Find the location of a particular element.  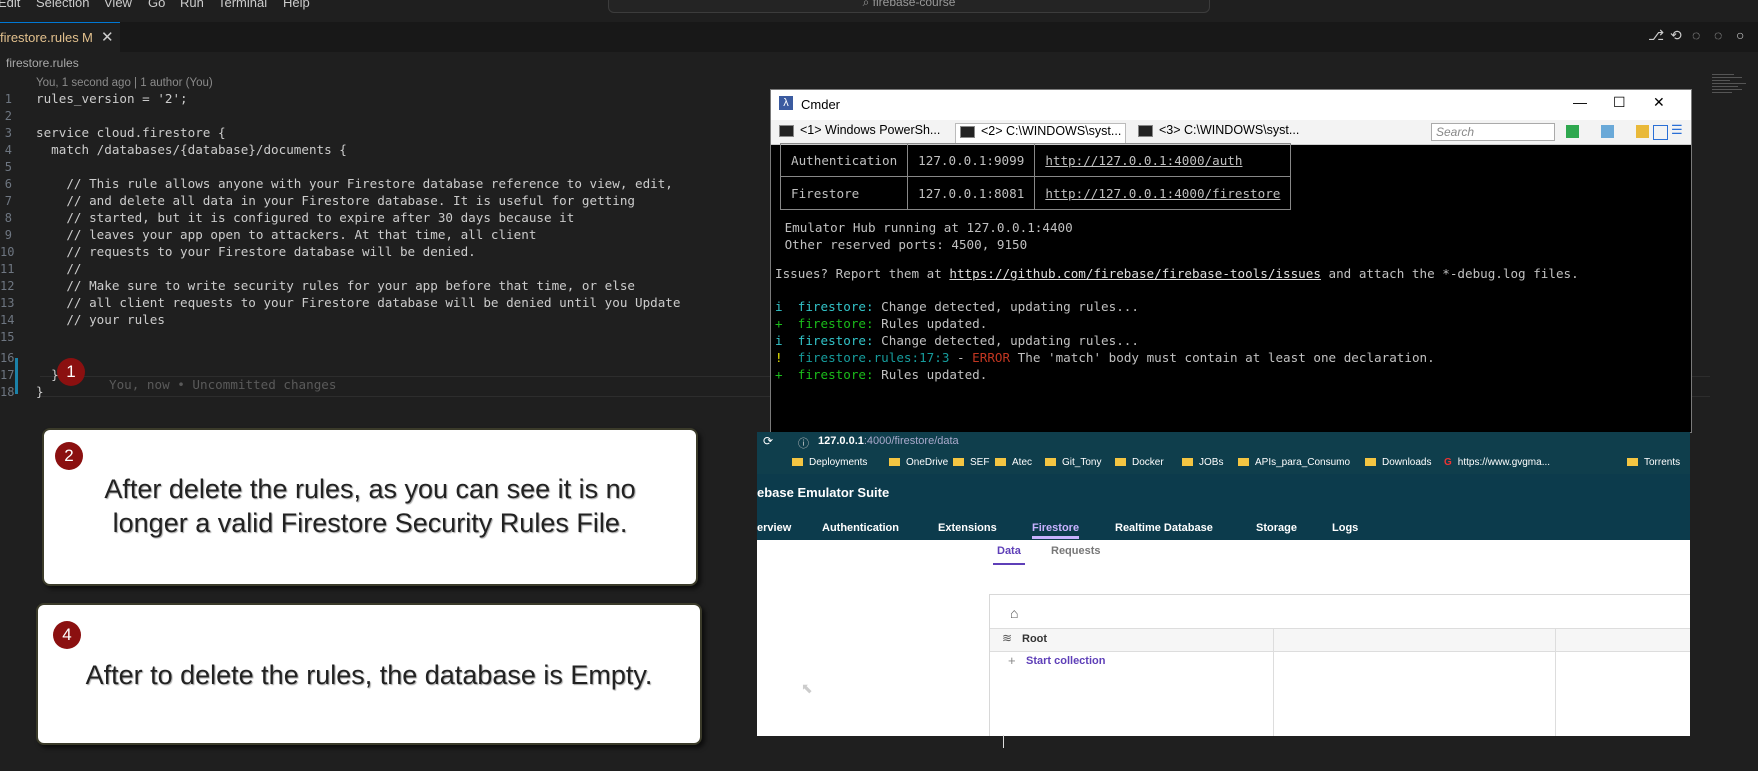

table-cell-link: http://127.0.0.1:4000/firestore is located at coordinates (1163, 193).